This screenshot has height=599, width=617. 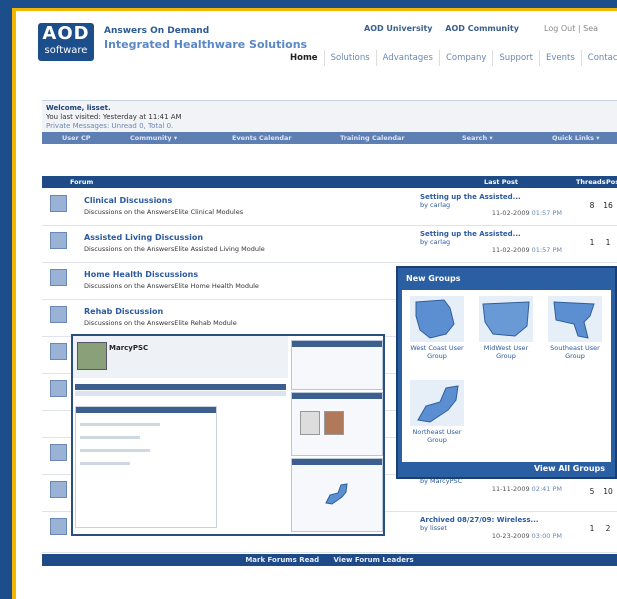 What do you see at coordinates (571, 28) in the screenshot?
I see `top-link-logout: Log Out | Sea` at bounding box center [571, 28].